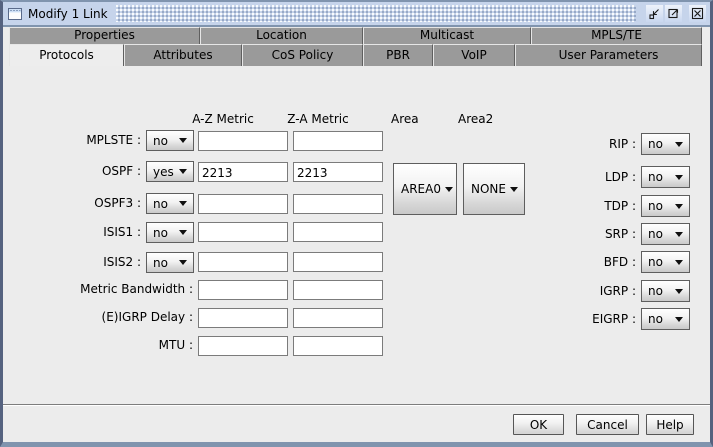 Image resolution: width=713 pixels, height=447 pixels. Describe the element at coordinates (160, 140) in the screenshot. I see `mplste-enabled-value: no` at that location.